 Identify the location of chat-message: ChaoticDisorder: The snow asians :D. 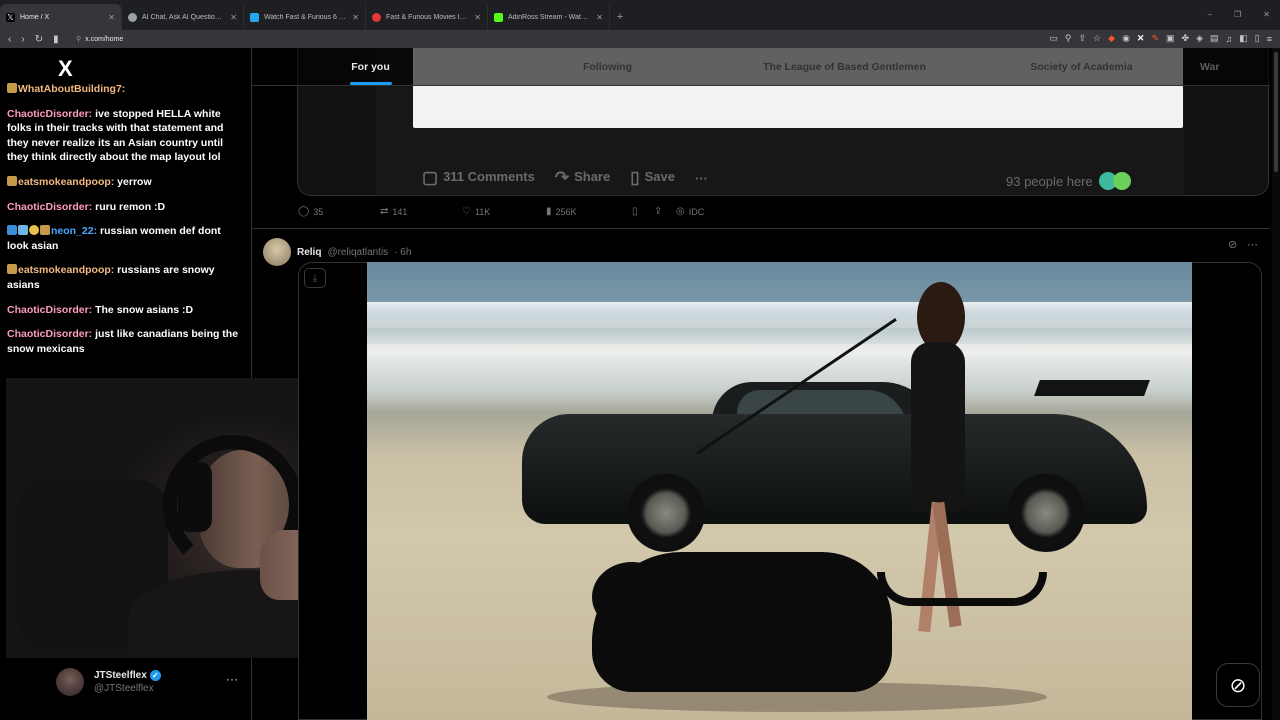
(126, 310).